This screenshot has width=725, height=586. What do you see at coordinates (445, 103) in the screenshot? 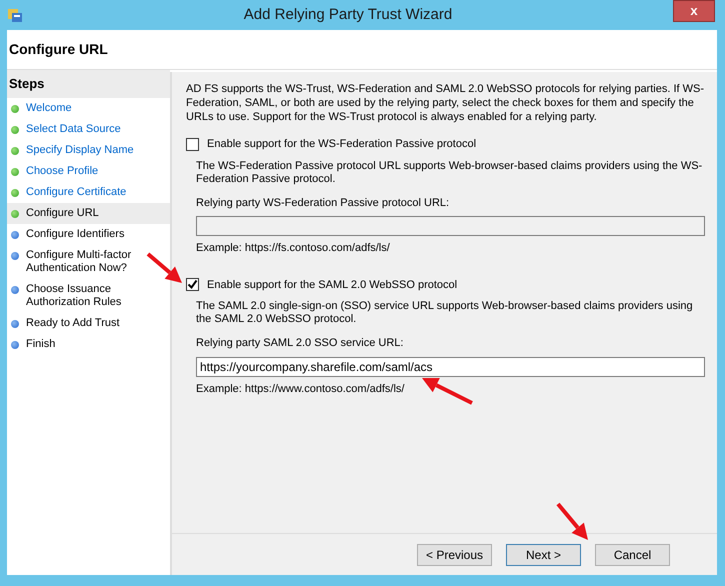
I see `intro-text: AD FS supports the WS-Trust, WS-Federation and SAML 2.0 WebSSO protocols for relying parties. If WS-Federation, SAML, or both are used by the relying party, select the check boxes for them and specify the URLs to use. Support for the WS-Trust protocol is always enabled for a relying party.` at bounding box center [445, 103].